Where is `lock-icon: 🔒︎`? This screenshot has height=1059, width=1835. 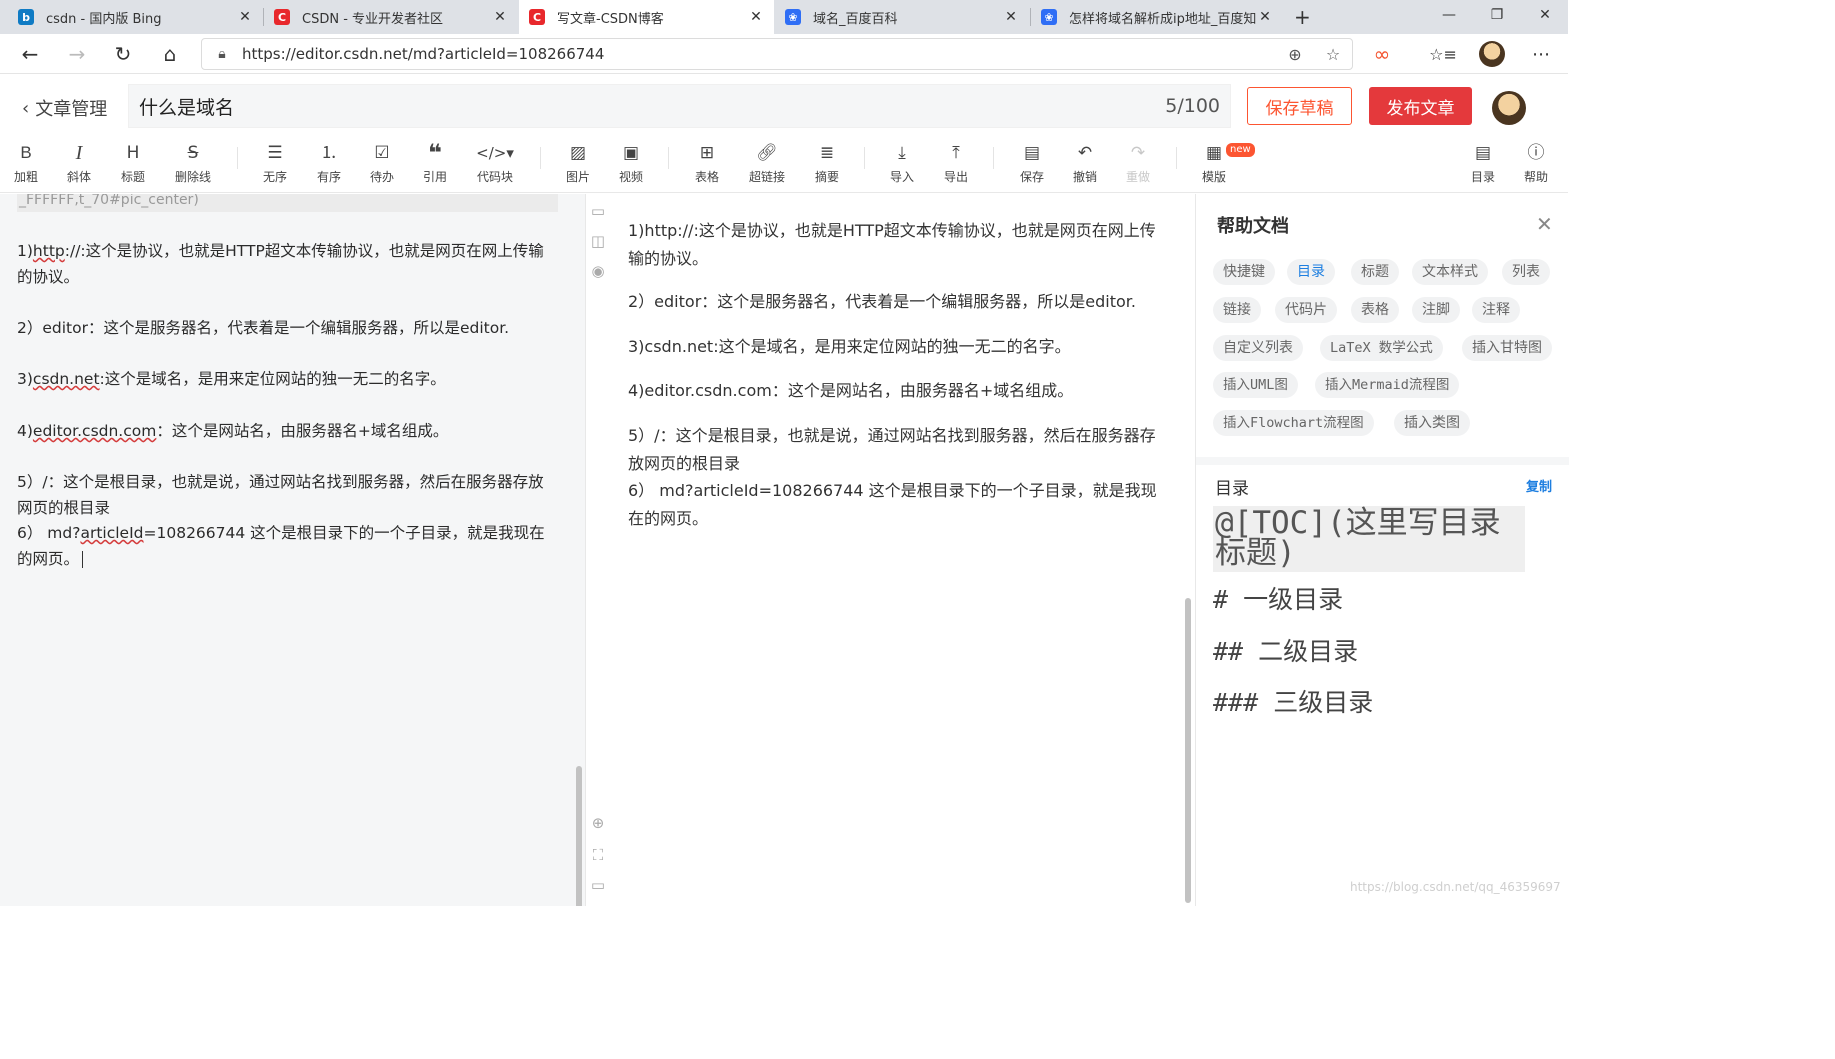 lock-icon: 🔒︎ is located at coordinates (222, 54).